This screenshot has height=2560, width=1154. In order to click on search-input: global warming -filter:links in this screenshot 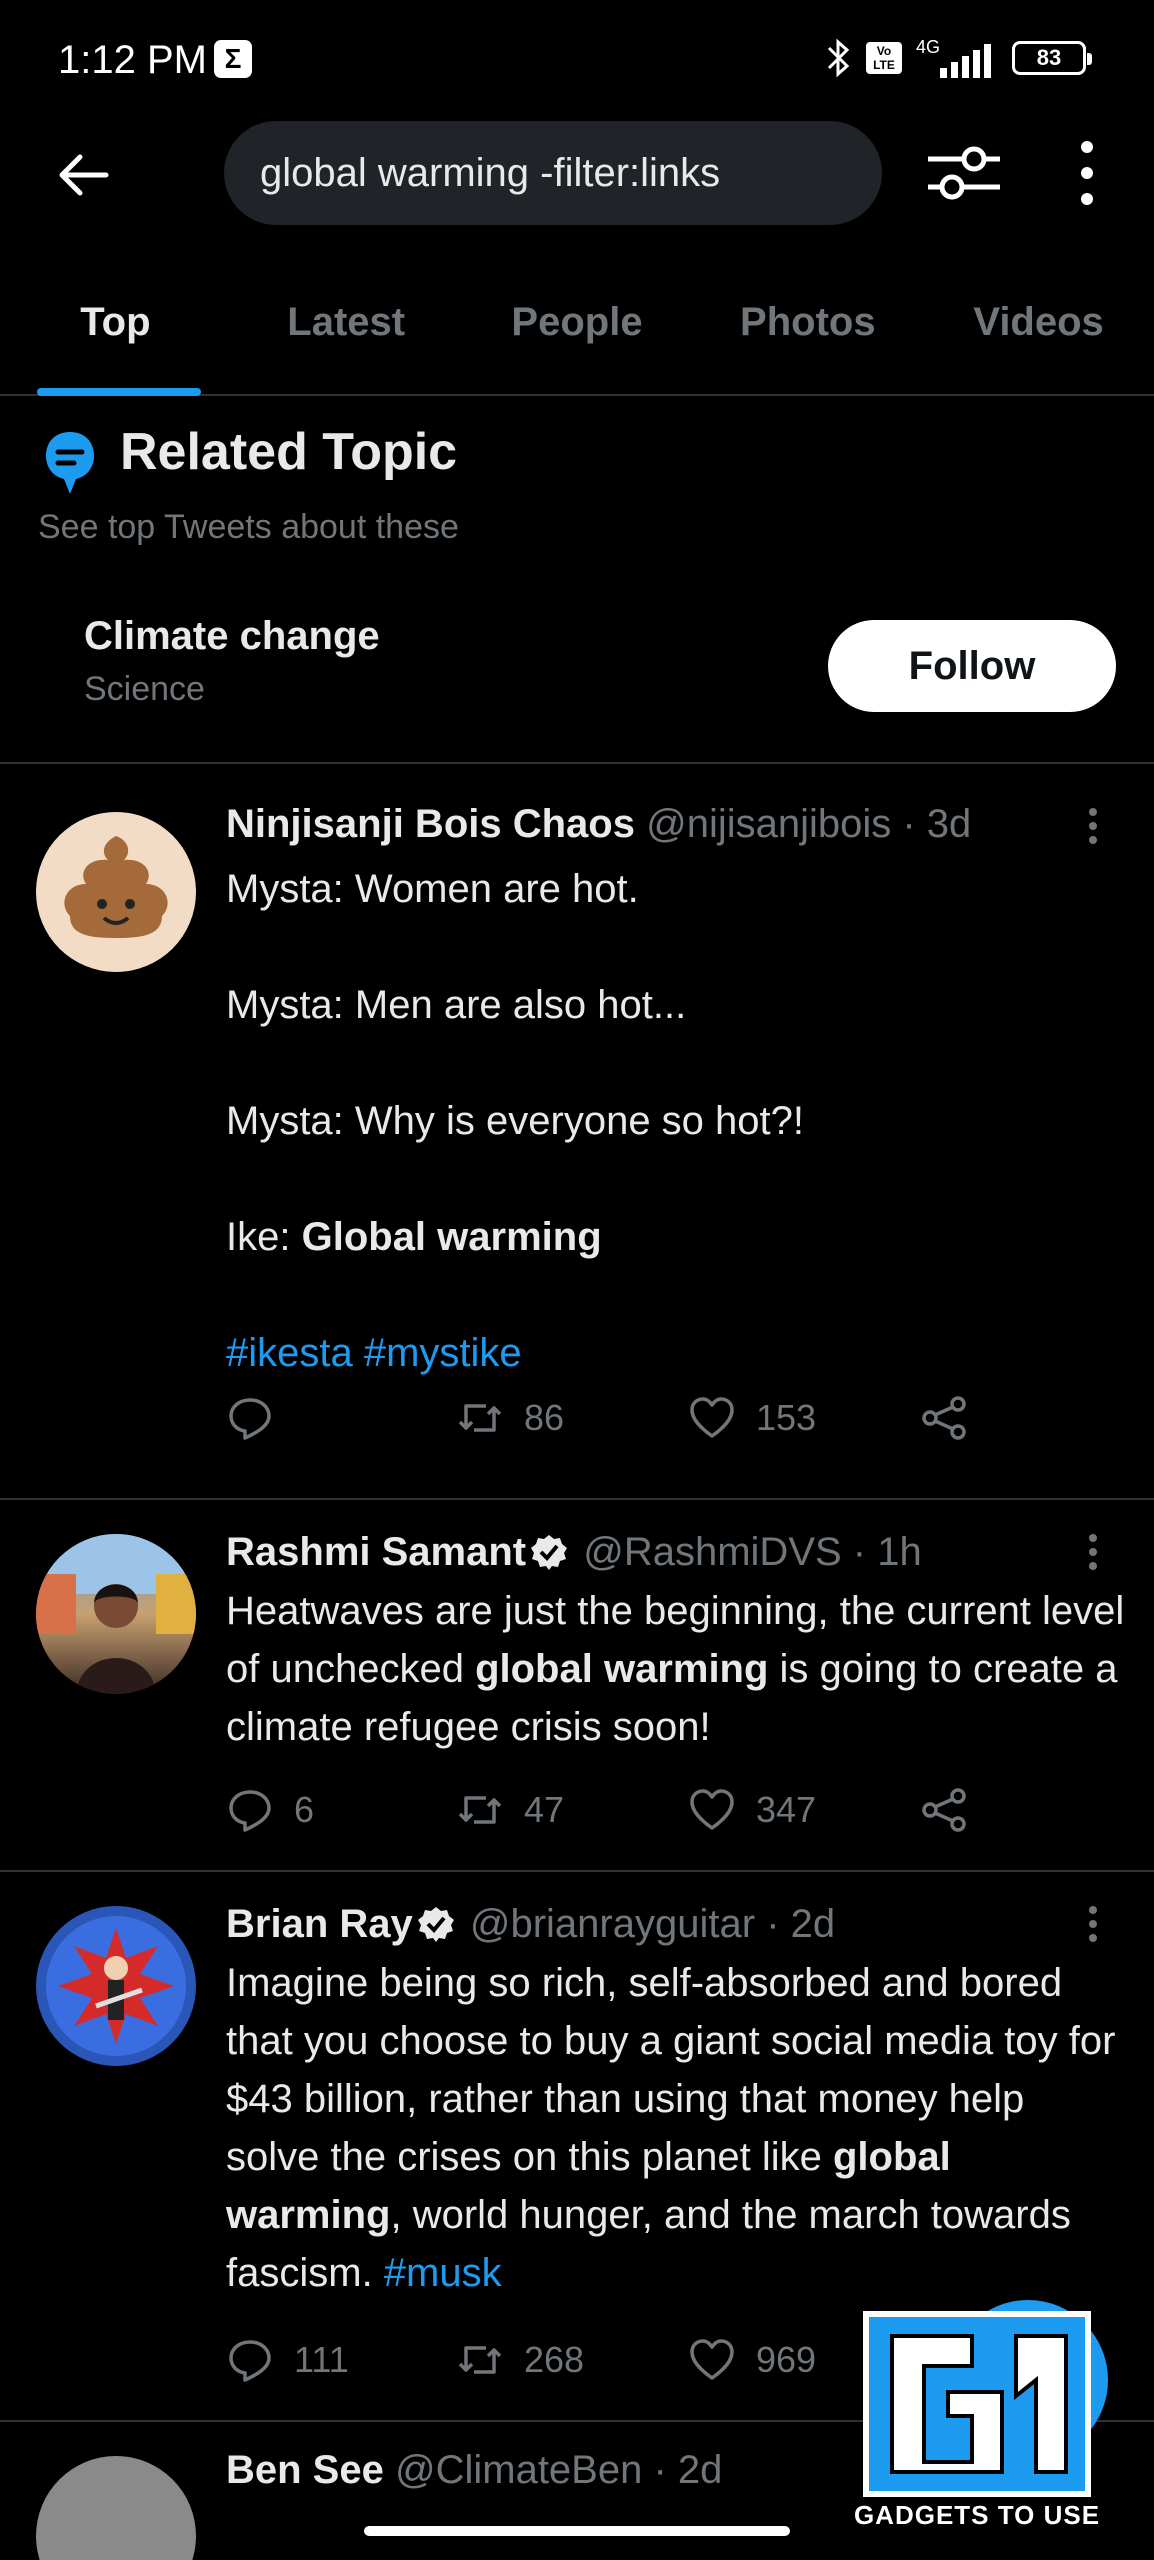, I will do `click(553, 173)`.